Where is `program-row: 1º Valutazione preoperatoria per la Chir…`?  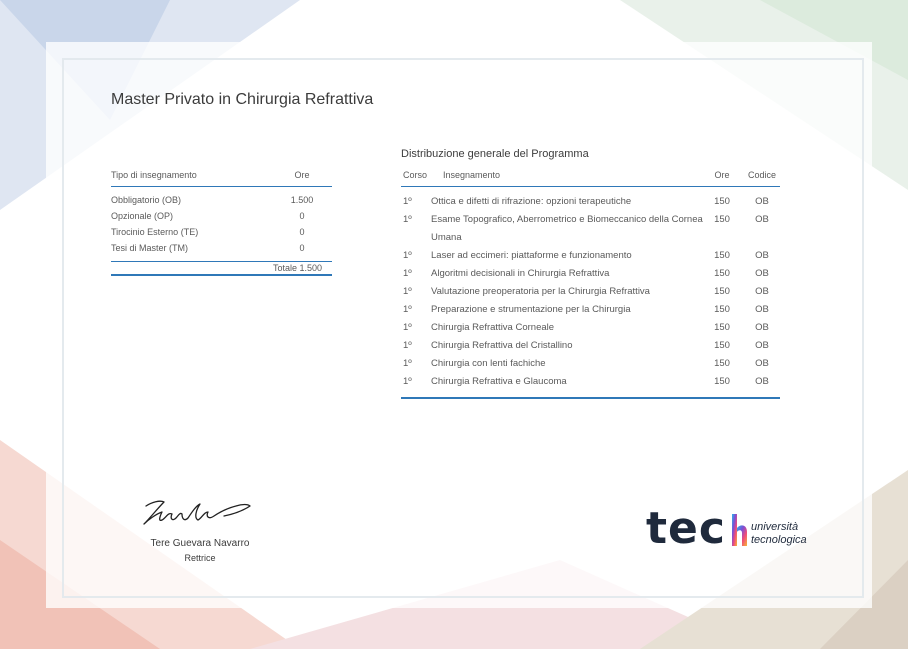
program-row: 1º Valutazione preoperatoria per la Chir… is located at coordinates (590, 294).